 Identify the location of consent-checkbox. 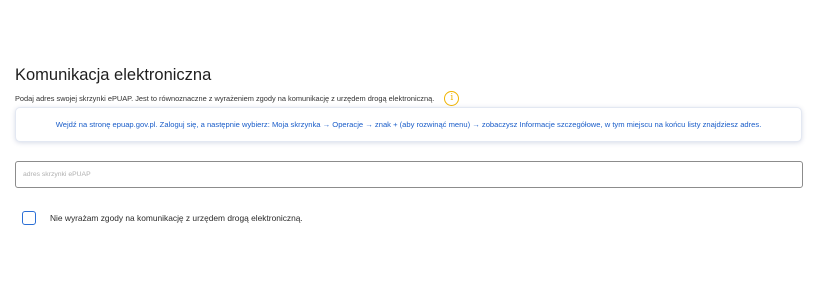
(29, 218).